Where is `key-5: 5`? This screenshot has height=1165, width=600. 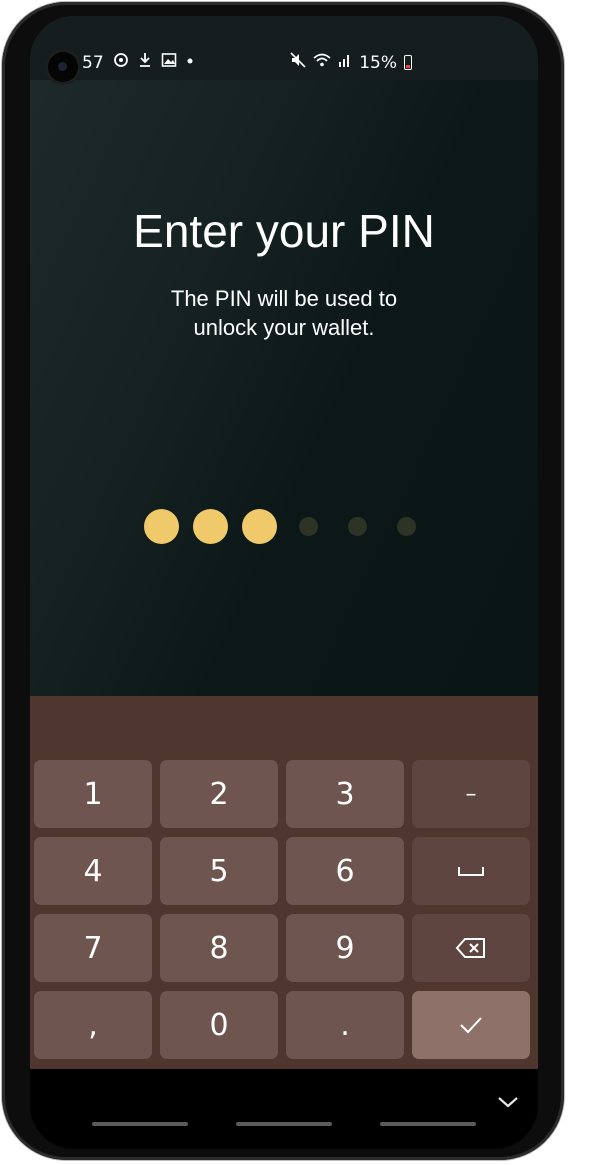 key-5: 5 is located at coordinates (219, 871).